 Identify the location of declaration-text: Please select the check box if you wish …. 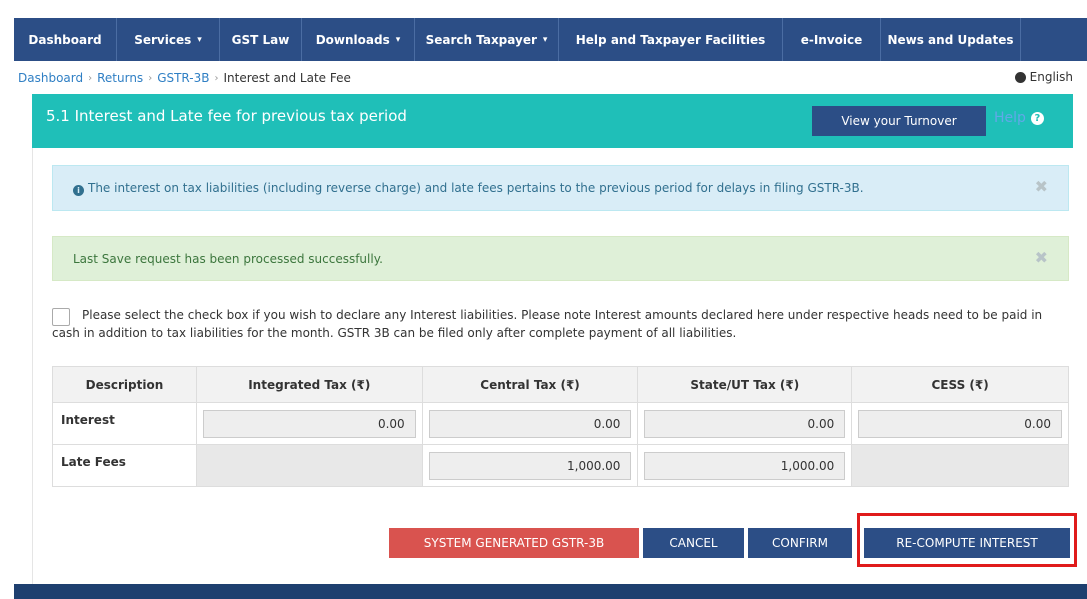
(547, 324).